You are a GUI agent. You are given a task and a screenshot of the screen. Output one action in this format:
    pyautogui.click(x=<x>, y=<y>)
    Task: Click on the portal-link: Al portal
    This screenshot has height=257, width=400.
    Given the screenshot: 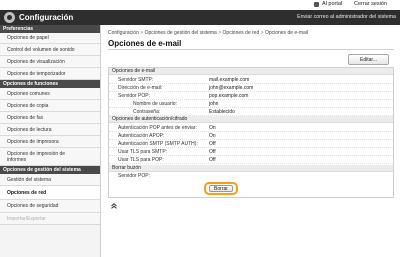 What is the action you would take?
    pyautogui.click(x=332, y=4)
    